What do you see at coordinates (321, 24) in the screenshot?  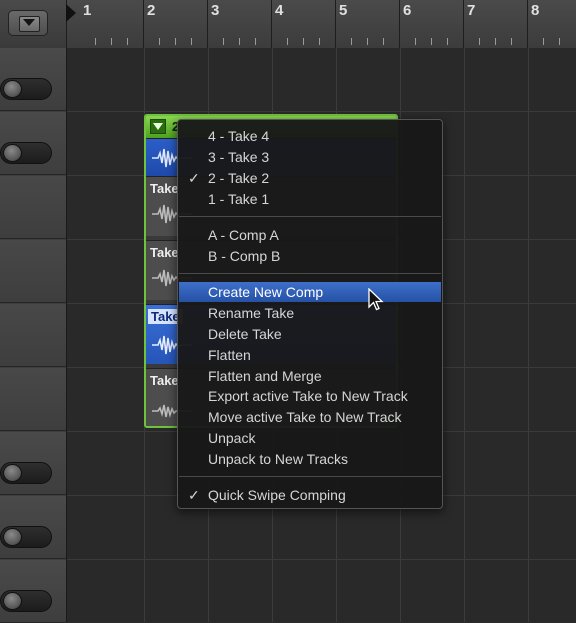 I see `bar-ruler: 1 2 3 4 5 6 7 8` at bounding box center [321, 24].